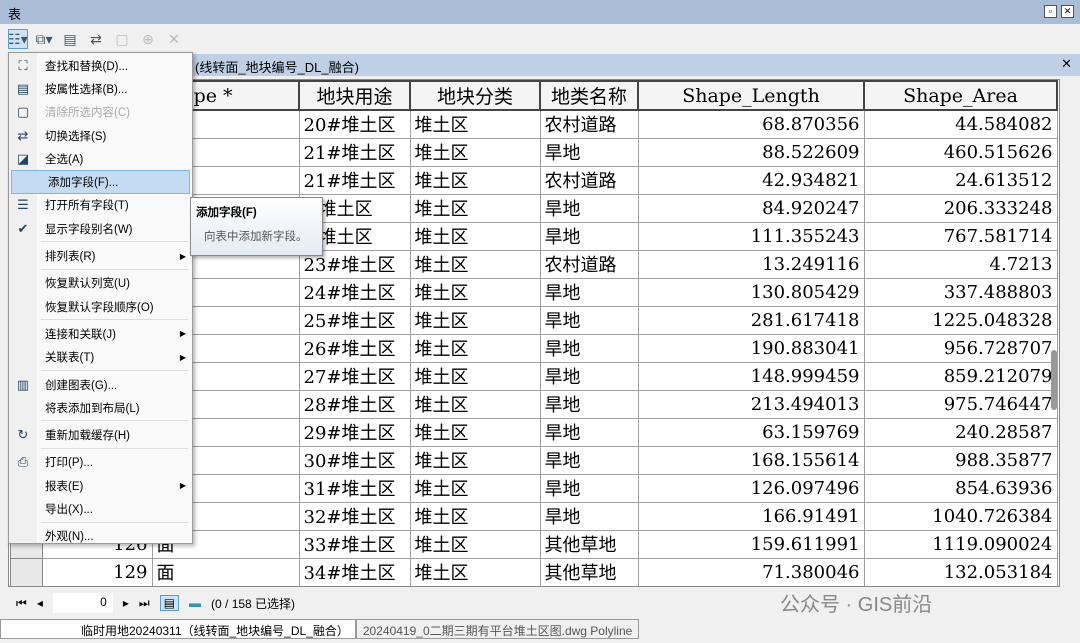 The height and width of the screenshot is (643, 1080). What do you see at coordinates (960, 516) in the screenshot?
I see `cell-area: 1040.726384` at bounding box center [960, 516].